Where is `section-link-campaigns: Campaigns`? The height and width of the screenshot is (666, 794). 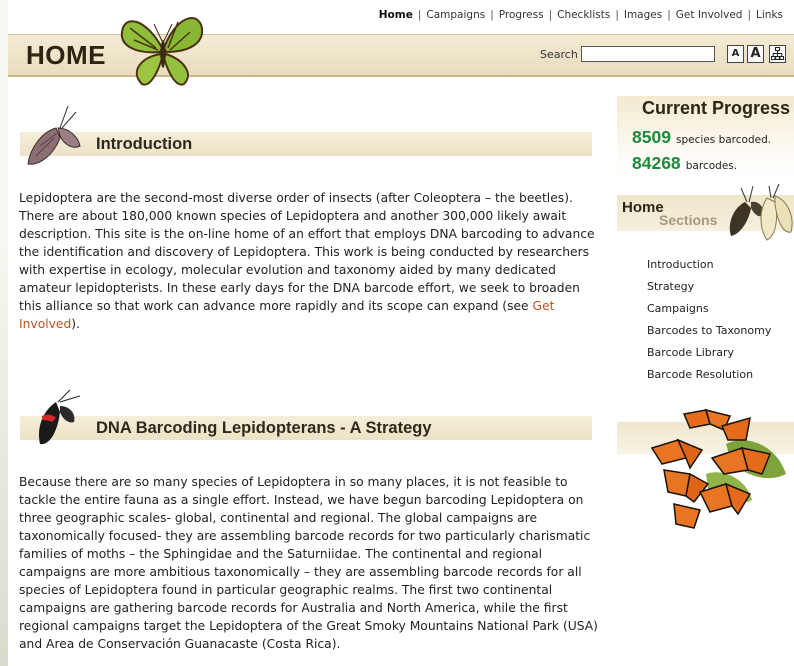 section-link-campaigns: Campaigns is located at coordinates (709, 309).